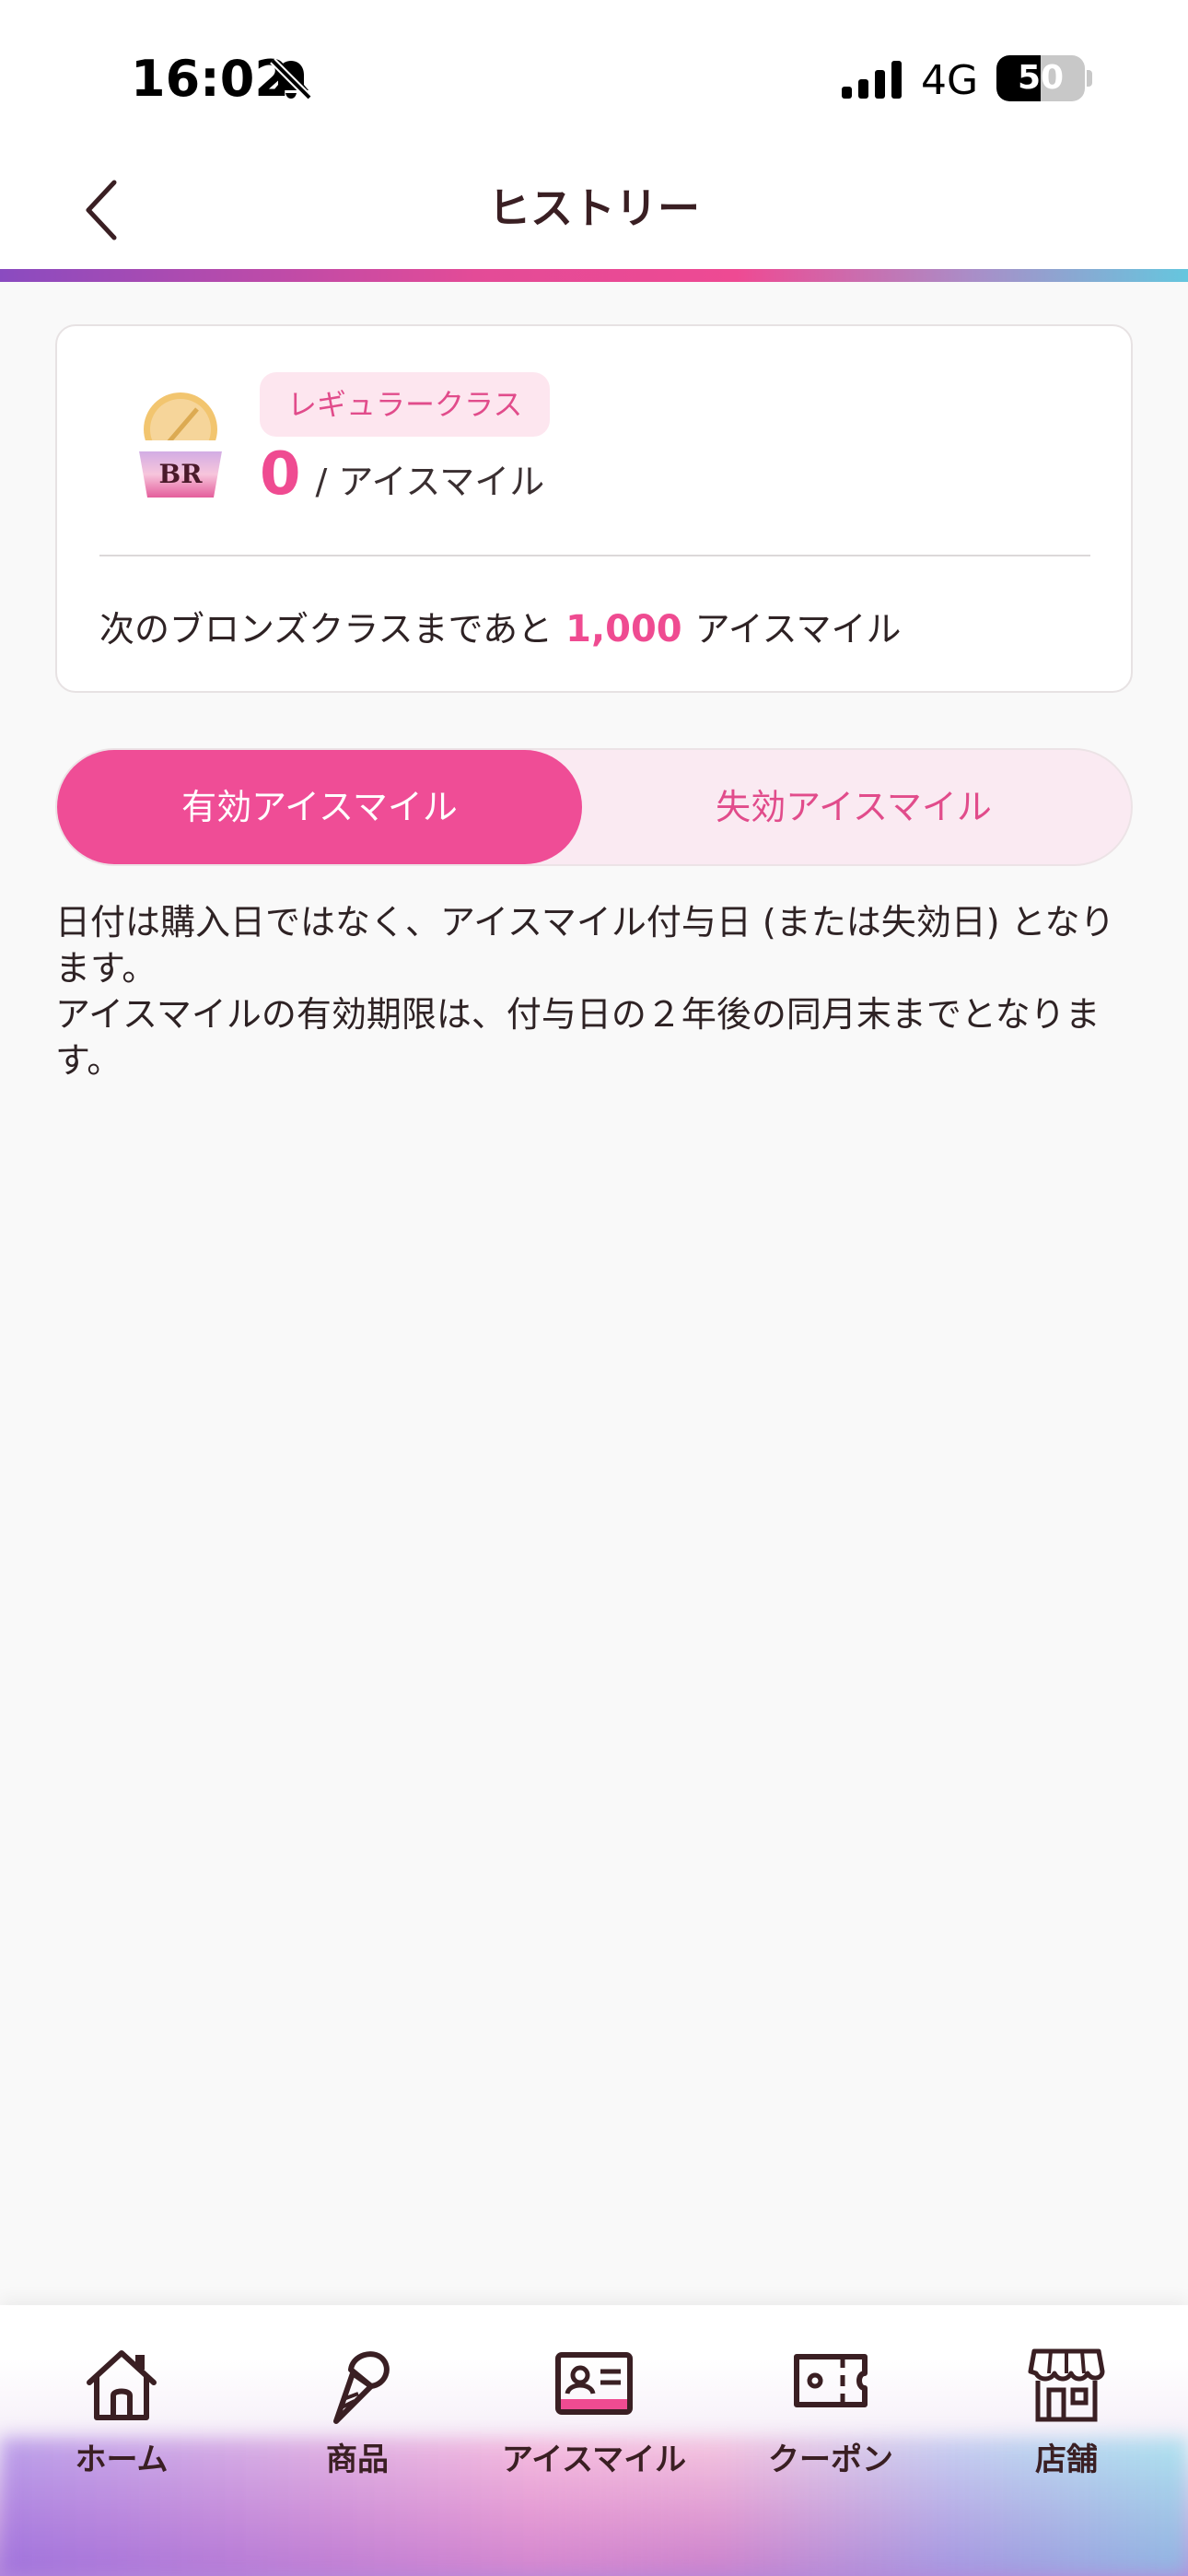  Describe the element at coordinates (950, 80) in the screenshot. I see `network-type: 4G` at that location.